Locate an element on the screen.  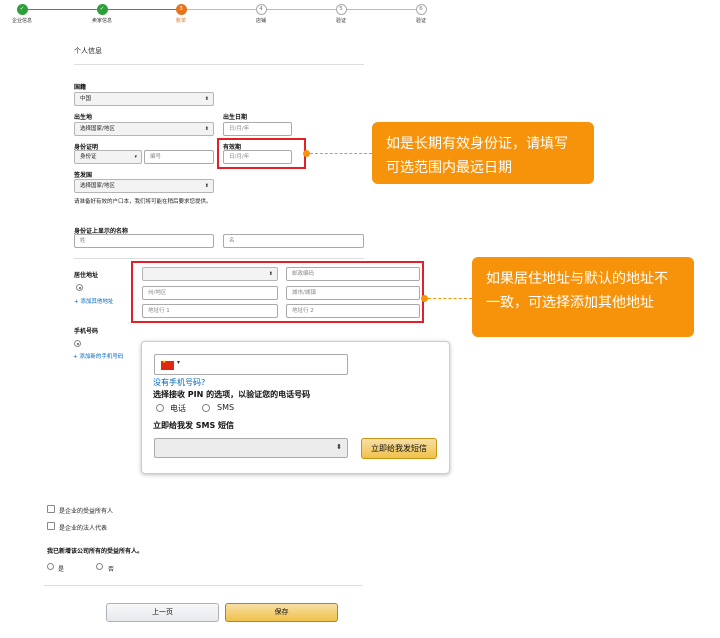
progress-step-2: ✓ 卖家信息 is located at coordinates (101, 14).